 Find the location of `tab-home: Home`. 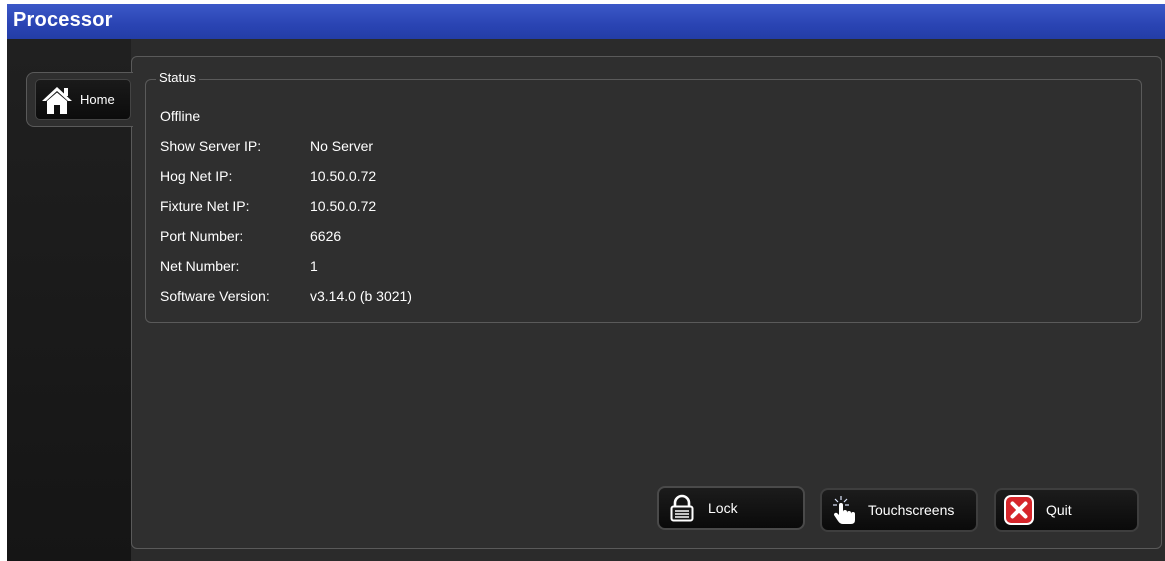

tab-home: Home is located at coordinates (79, 99).